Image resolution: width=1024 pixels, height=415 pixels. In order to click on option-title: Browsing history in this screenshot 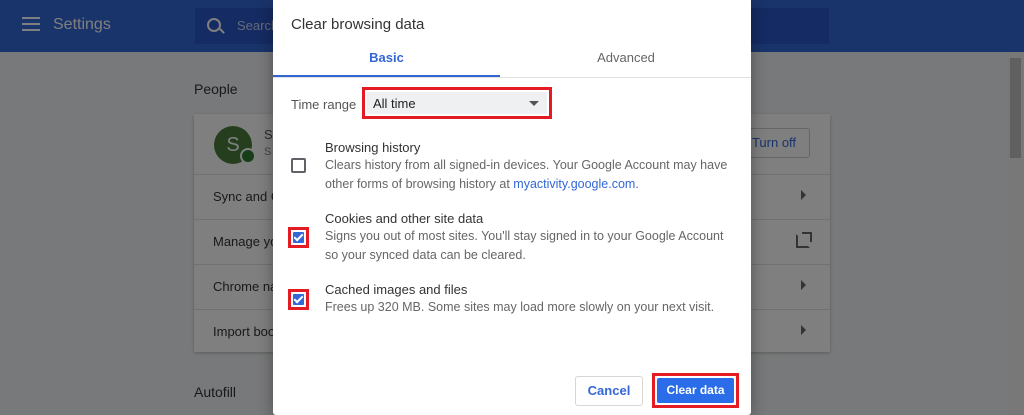, I will do `click(373, 147)`.